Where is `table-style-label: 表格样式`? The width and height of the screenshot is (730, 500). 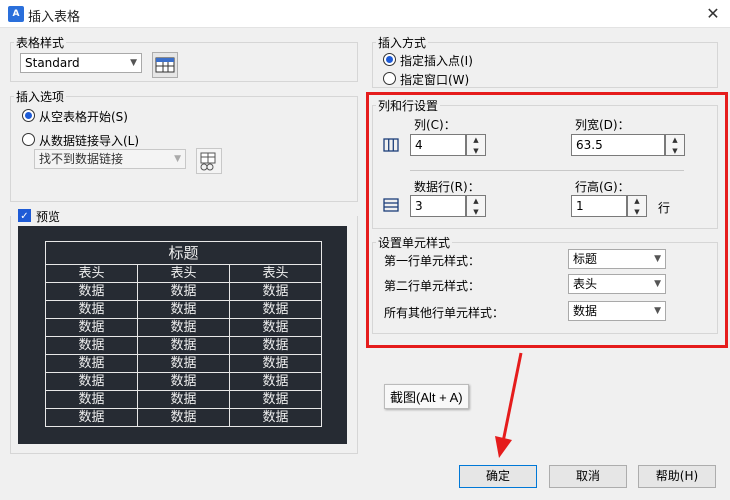 table-style-label: 表格样式 is located at coordinates (40, 42).